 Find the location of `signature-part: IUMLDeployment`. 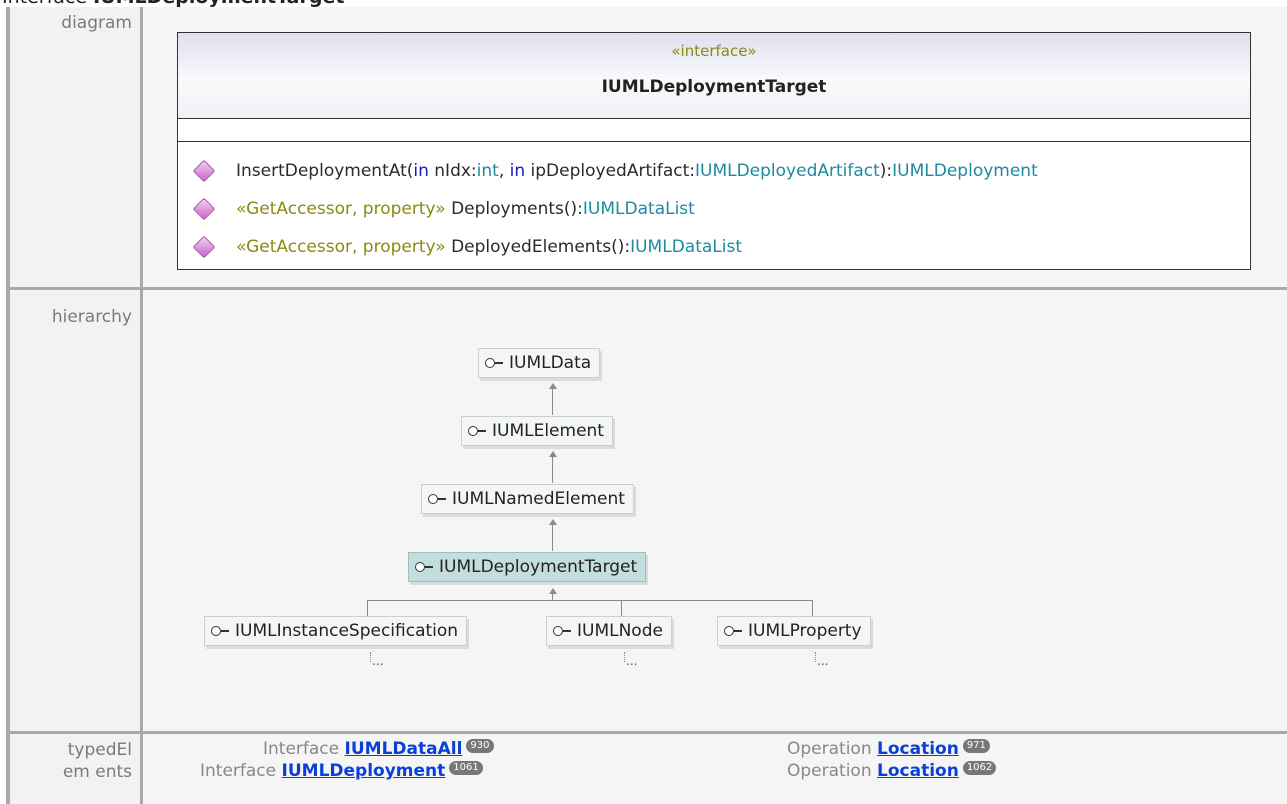

signature-part: IUMLDeployment is located at coordinates (965, 171).